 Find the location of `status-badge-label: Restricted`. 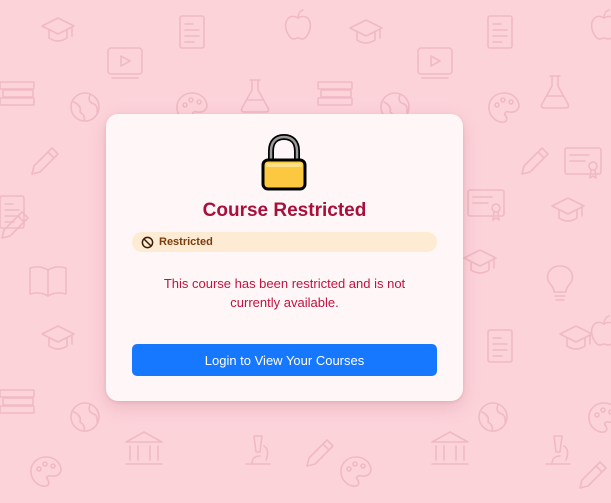

status-badge-label: Restricted is located at coordinates (186, 242).